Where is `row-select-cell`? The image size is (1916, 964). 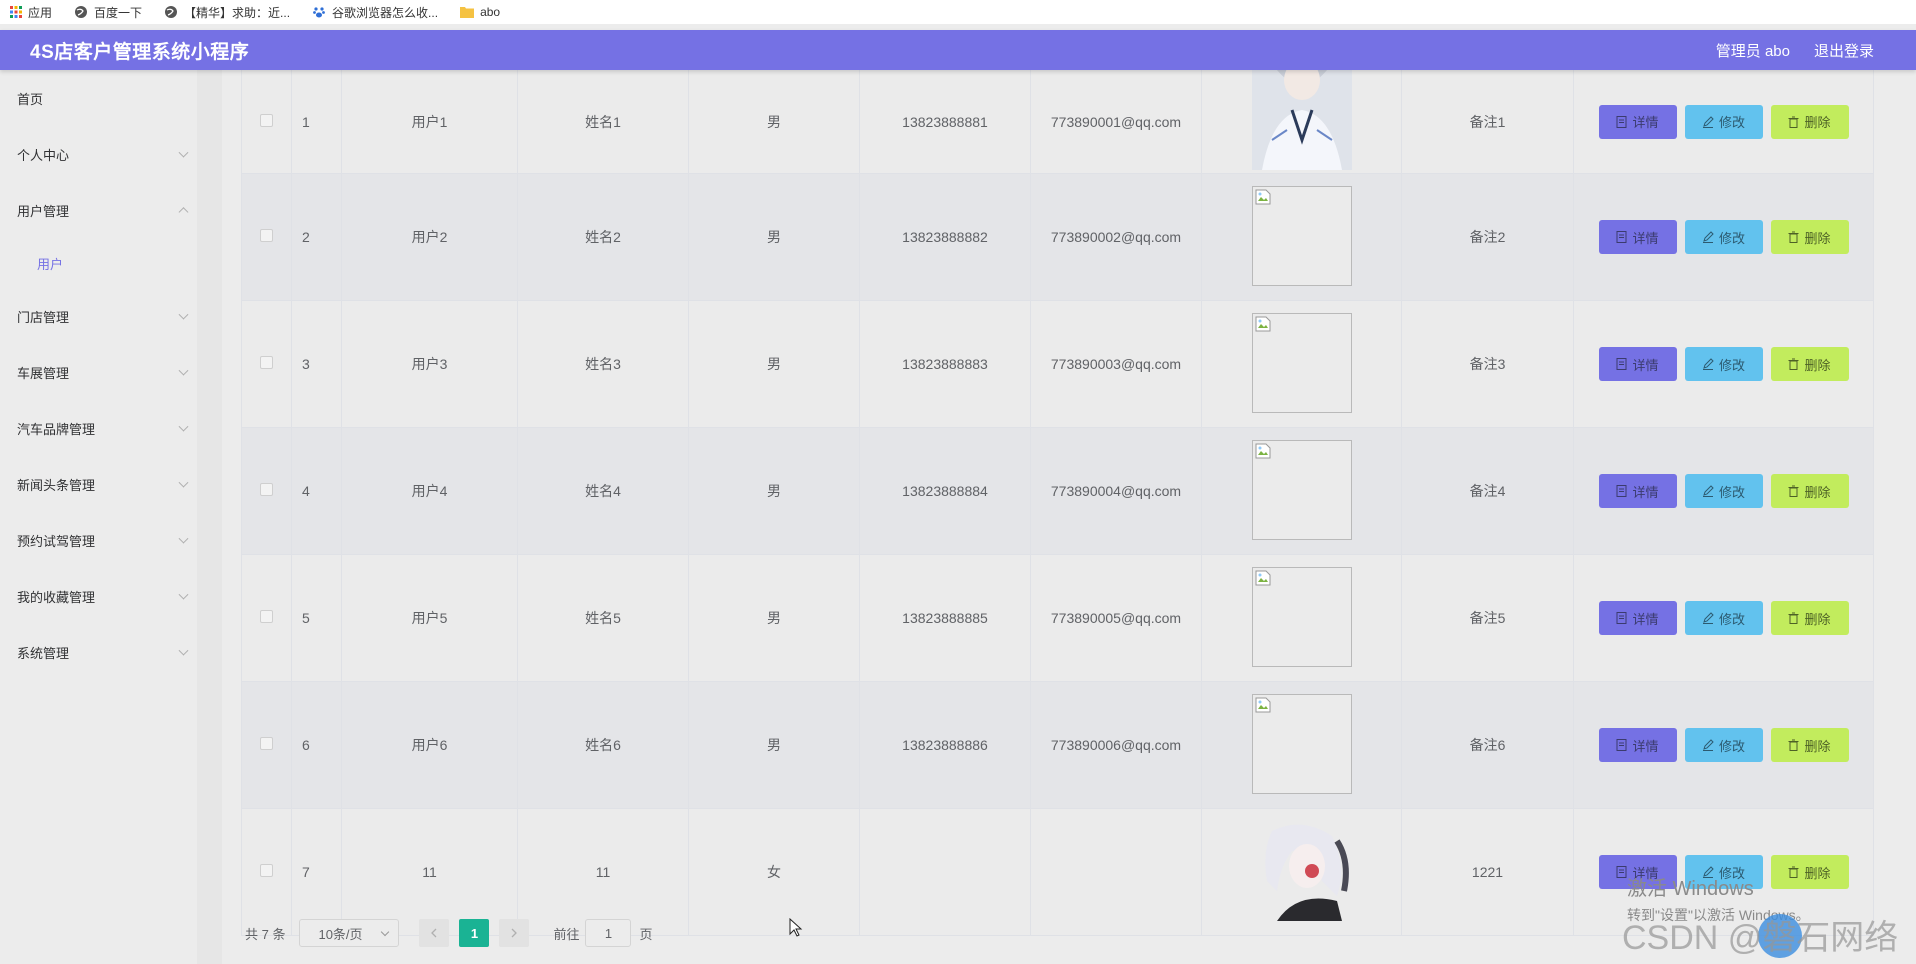
row-select-cell is located at coordinates (266, 745).